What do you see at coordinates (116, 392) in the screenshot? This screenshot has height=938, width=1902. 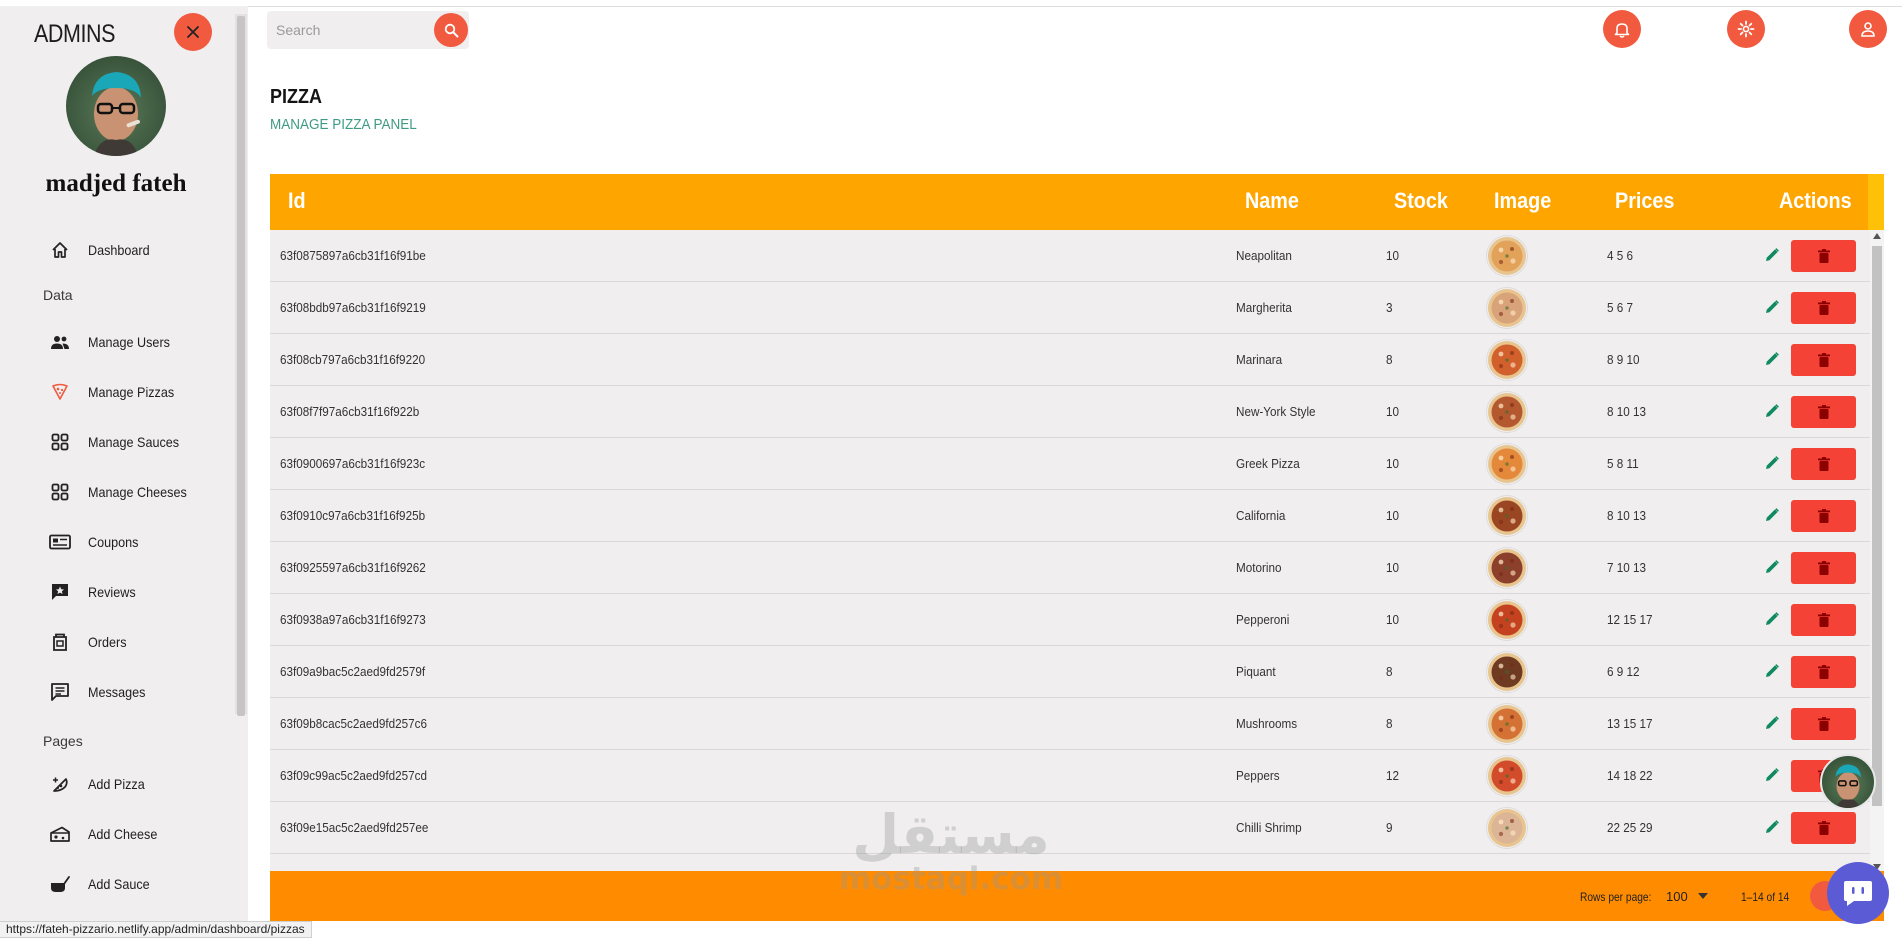 I see `sidebar-item-manage-pizzas: Manage Pizzas` at bounding box center [116, 392].